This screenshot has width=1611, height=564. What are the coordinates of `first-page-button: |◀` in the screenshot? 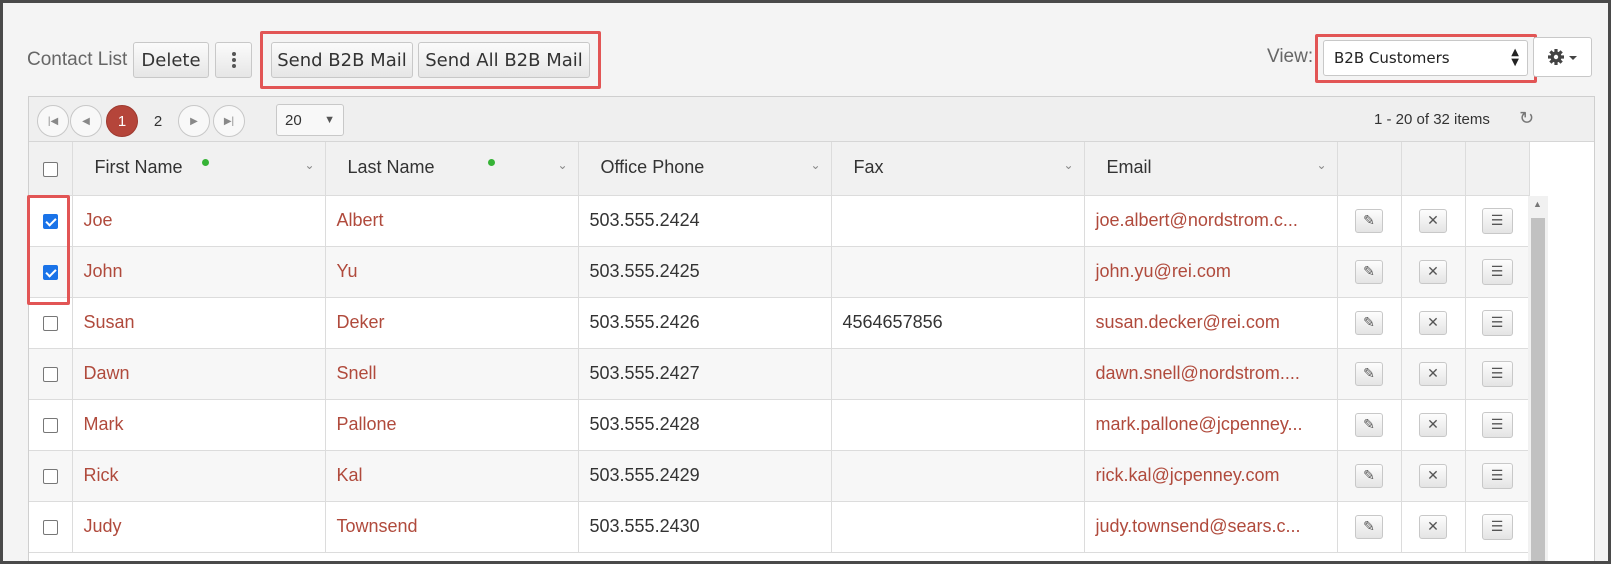 It's located at (53, 121).